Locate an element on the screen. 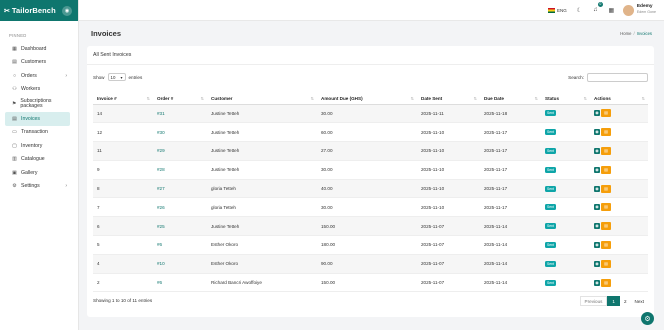  sidebar-item-invoices: ▤ Invoices is located at coordinates (37, 119).